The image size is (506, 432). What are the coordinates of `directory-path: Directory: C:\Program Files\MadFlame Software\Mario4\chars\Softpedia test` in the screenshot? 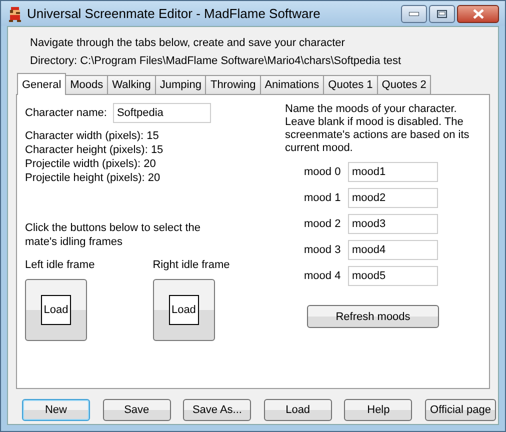 It's located at (216, 61).